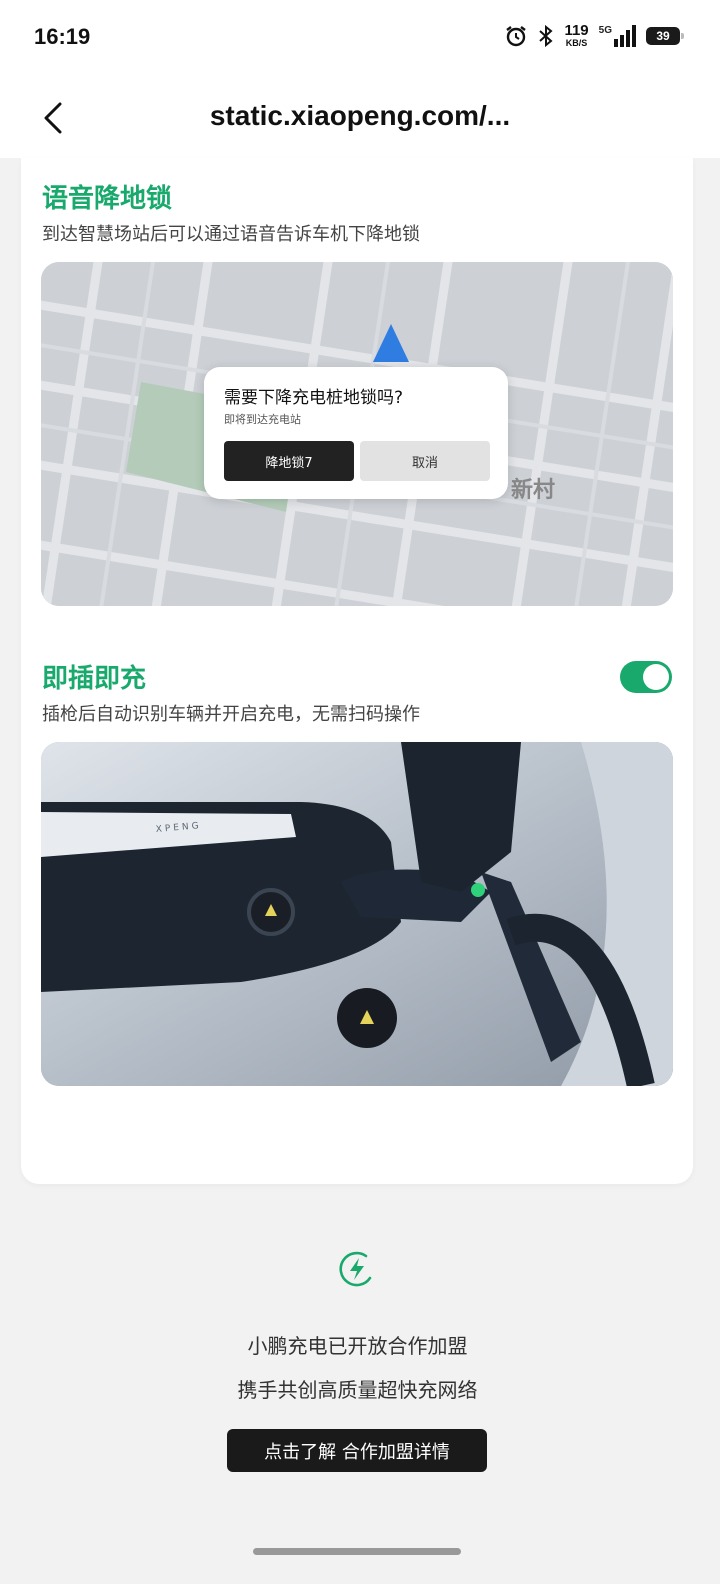  Describe the element at coordinates (533, 490) in the screenshot. I see `map-place-label: 新村` at that location.